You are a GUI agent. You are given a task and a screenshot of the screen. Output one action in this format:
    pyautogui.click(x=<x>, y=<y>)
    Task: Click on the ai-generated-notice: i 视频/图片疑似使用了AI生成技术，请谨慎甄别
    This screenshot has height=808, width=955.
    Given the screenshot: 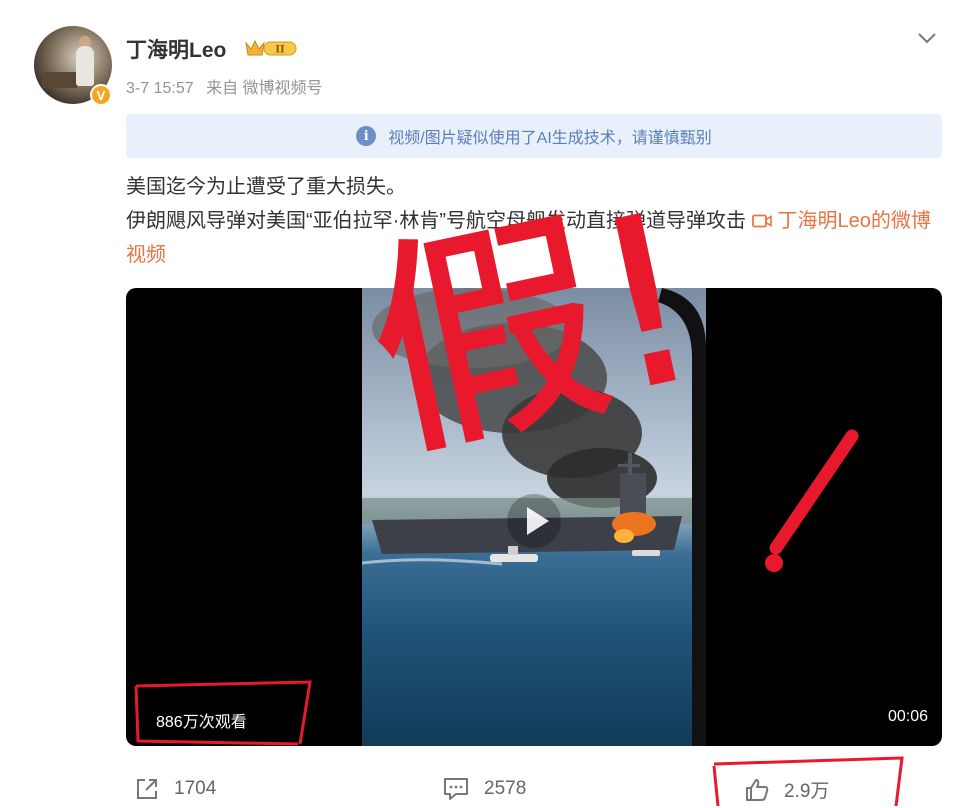 What is the action you would take?
    pyautogui.click(x=534, y=136)
    